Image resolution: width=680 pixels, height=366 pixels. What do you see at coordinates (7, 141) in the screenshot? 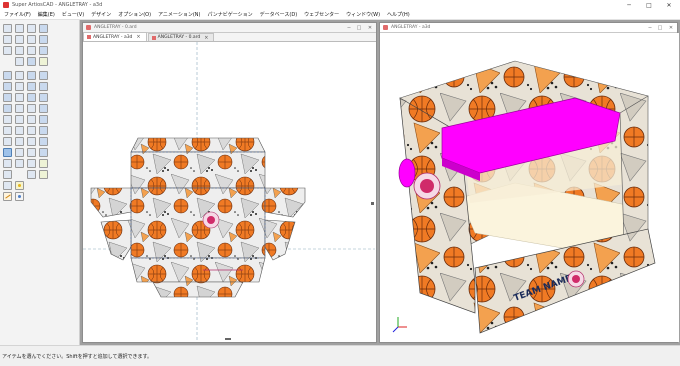
I see `measure-icon` at bounding box center [7, 141].